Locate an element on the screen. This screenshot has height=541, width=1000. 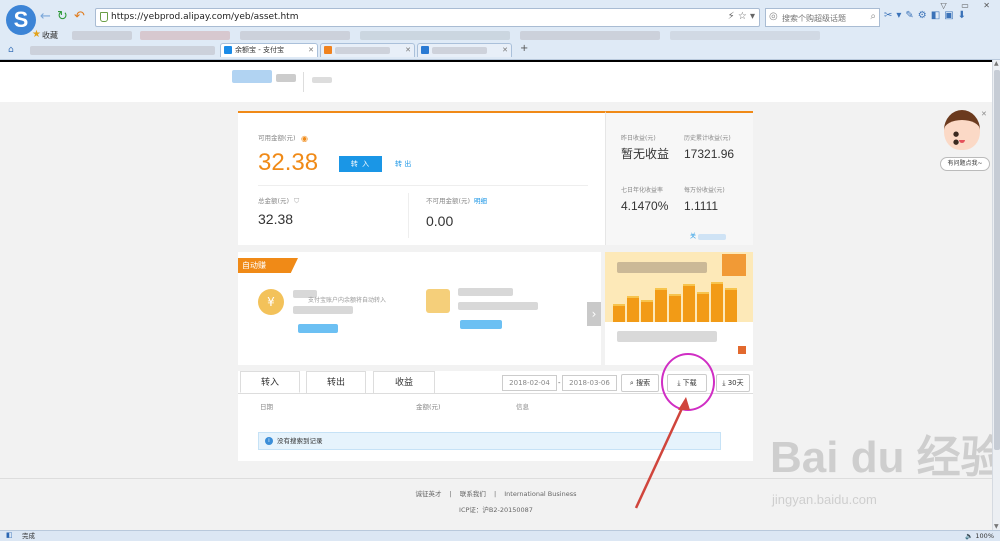
eye-icon: ◉ is located at coordinates (304, 138).